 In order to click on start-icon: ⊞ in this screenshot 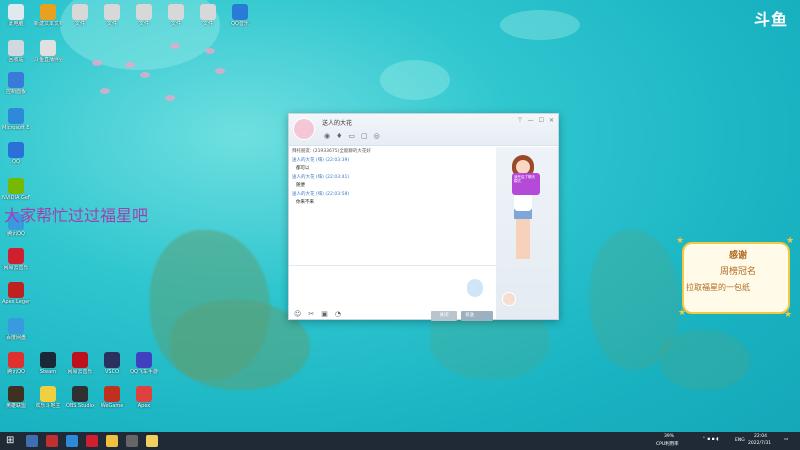, I will do `click(12, 441)`.